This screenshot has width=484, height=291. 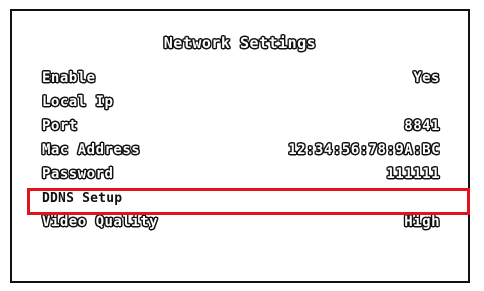 I want to click on menu-item-local-ip: Local Ip, so click(x=241, y=102).